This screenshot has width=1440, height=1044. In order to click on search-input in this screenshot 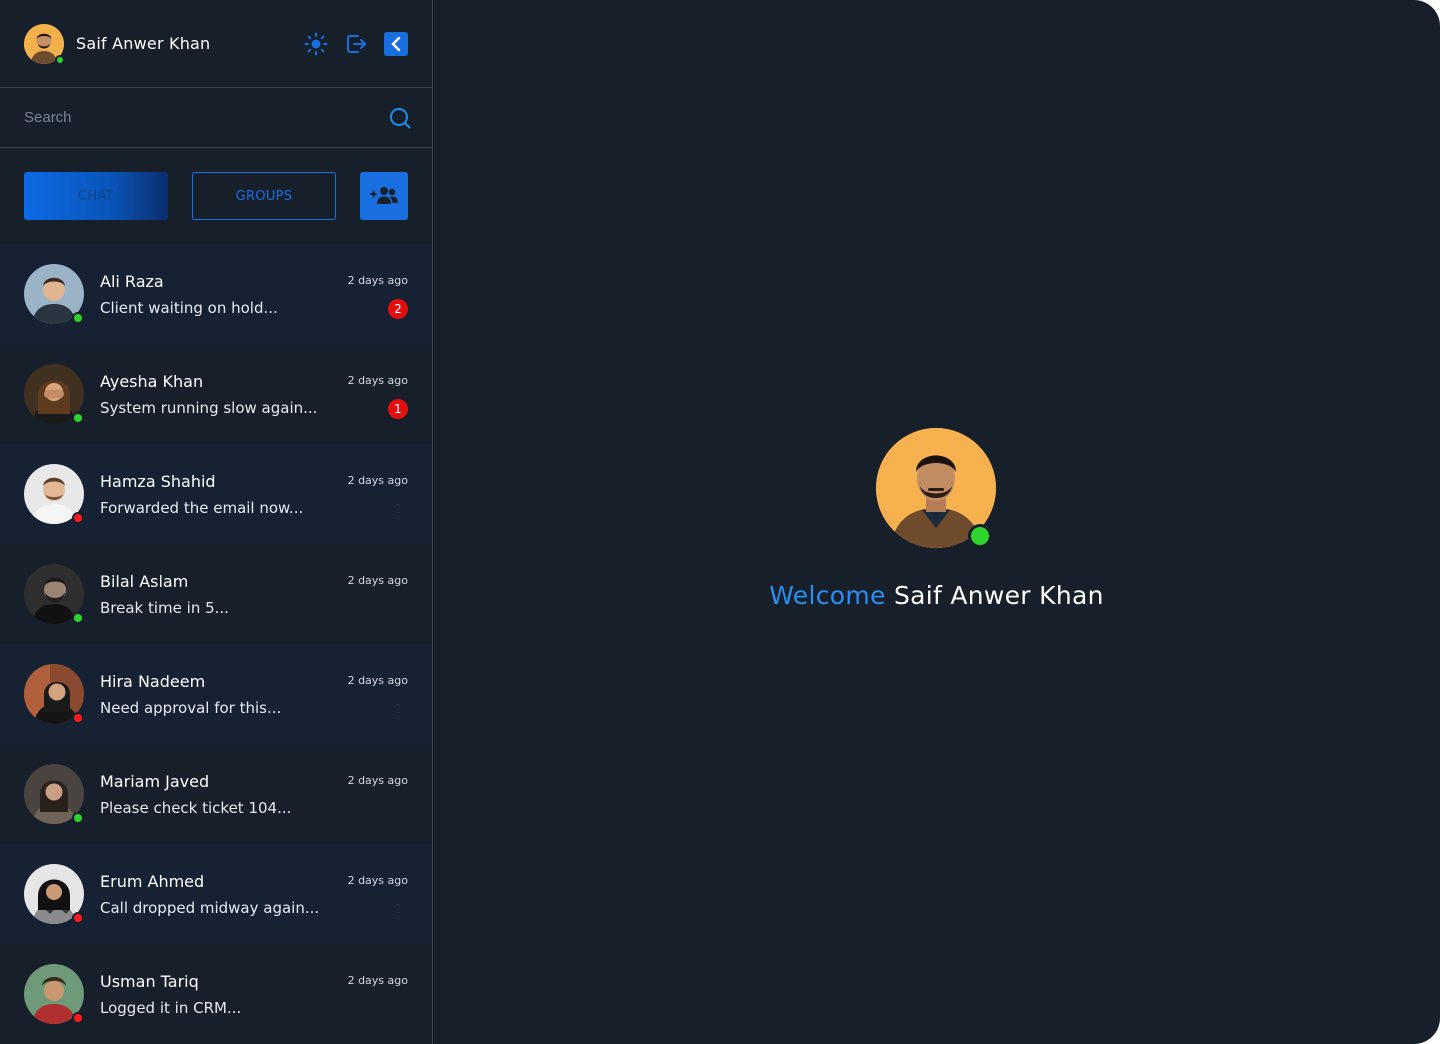, I will do `click(206, 117)`.